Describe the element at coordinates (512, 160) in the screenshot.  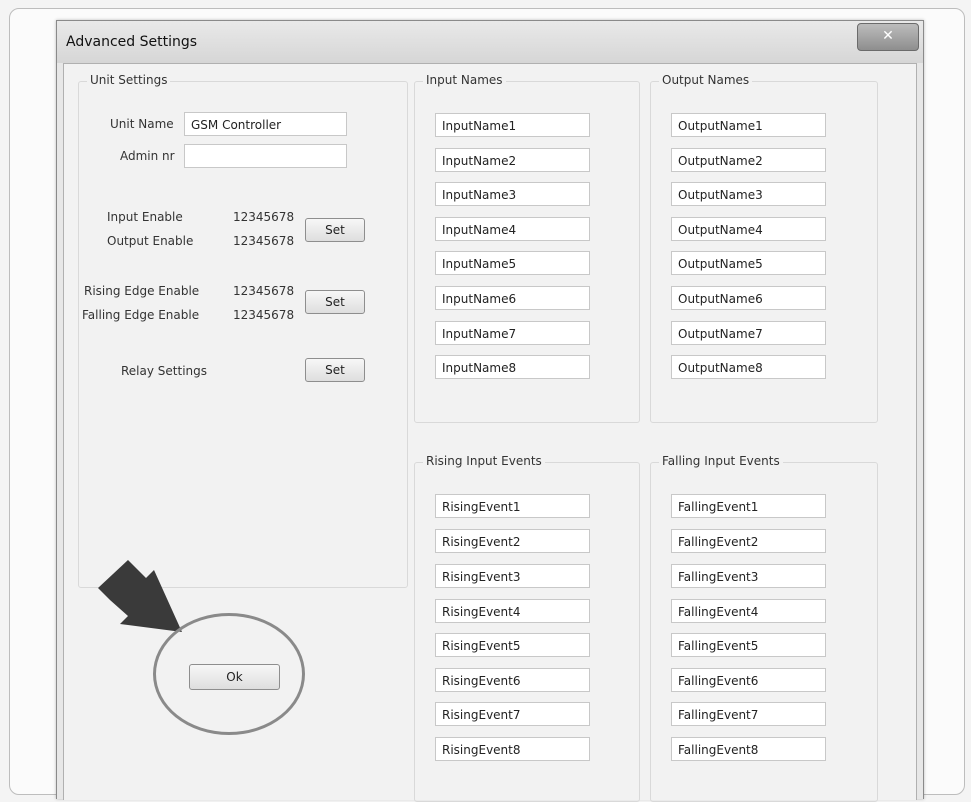
I see `input-name-field: InputName2` at that location.